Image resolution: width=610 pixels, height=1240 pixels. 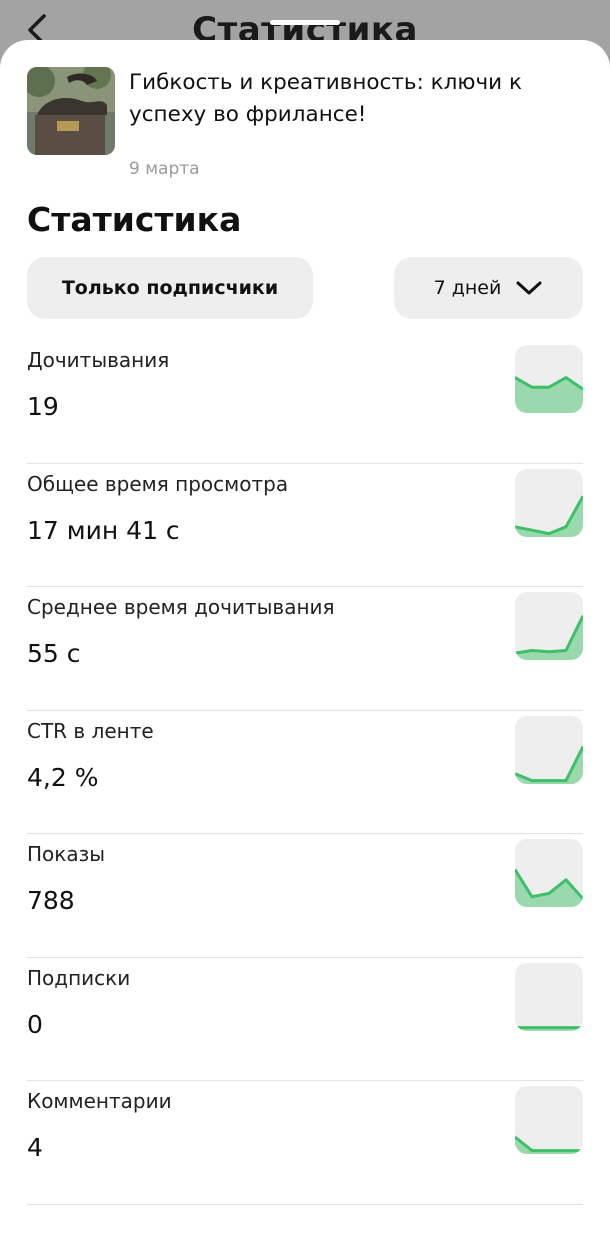 I want to click on sheet-grabber, so click(x=305, y=22).